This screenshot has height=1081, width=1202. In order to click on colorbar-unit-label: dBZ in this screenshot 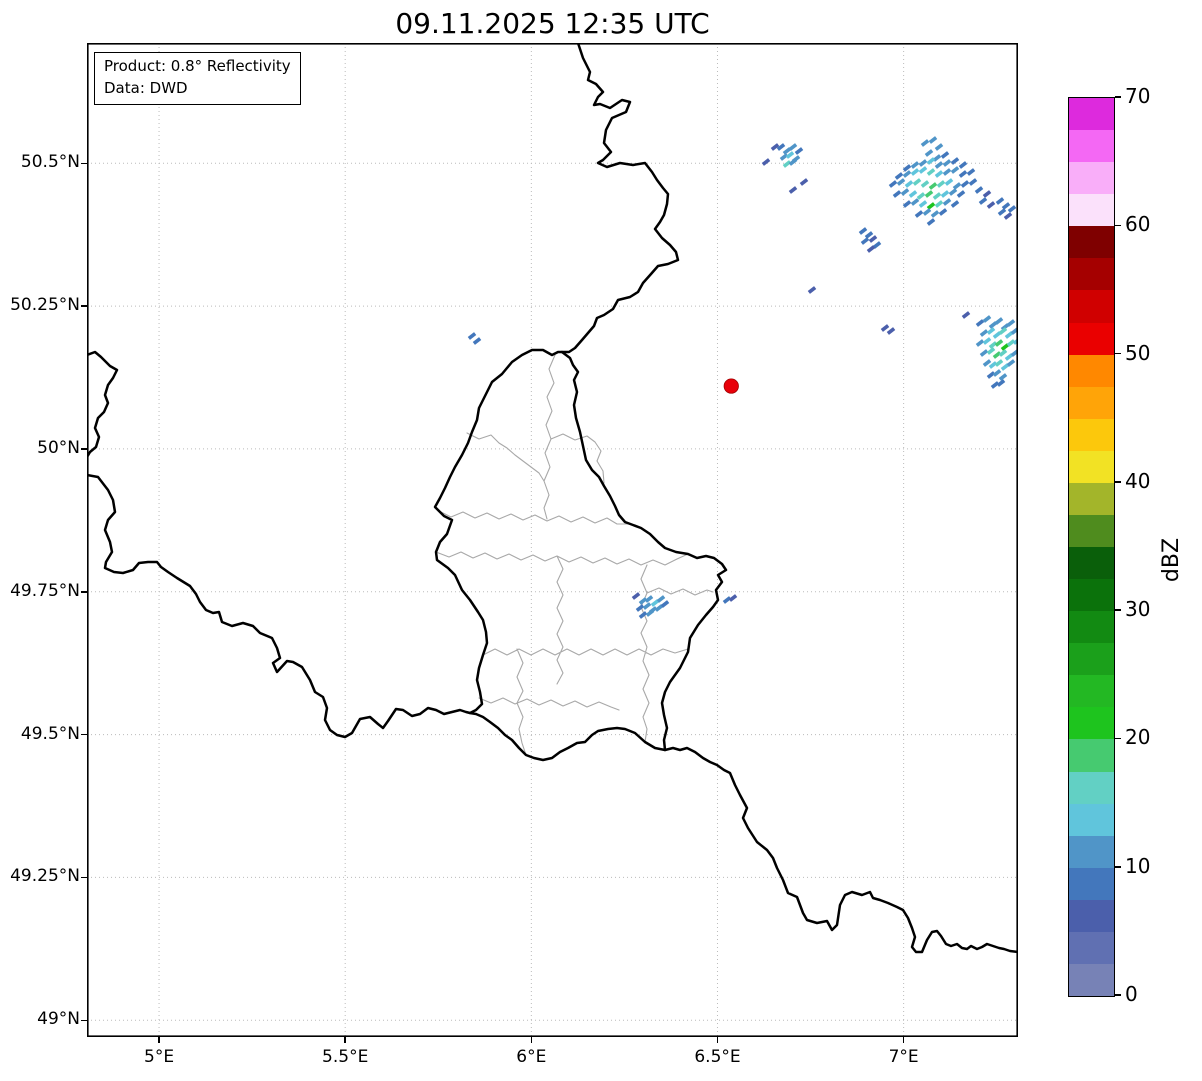, I will do `click(1171, 560)`.